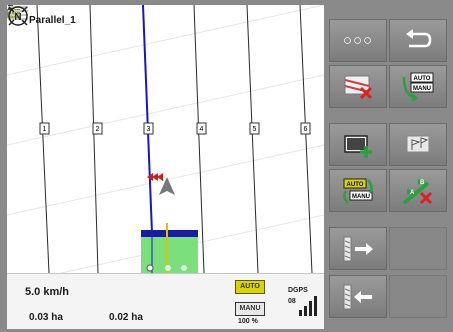 This screenshot has width=453, height=332. What do you see at coordinates (250, 287) in the screenshot?
I see `mode-auto-label: AUTO` at bounding box center [250, 287].